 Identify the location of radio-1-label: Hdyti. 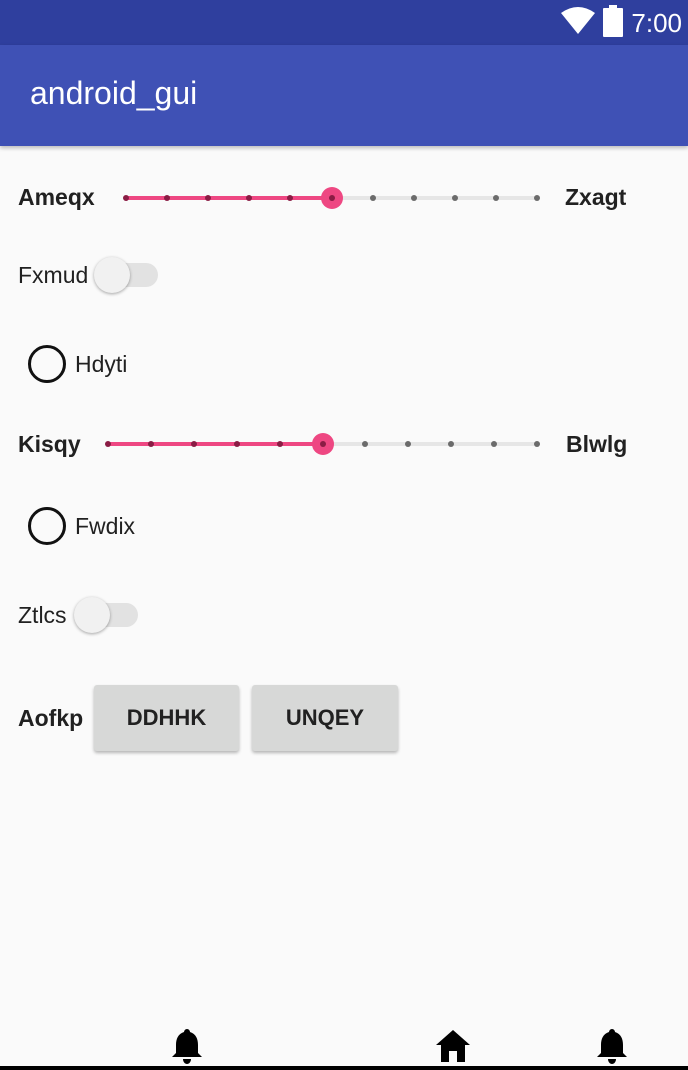
(101, 364).